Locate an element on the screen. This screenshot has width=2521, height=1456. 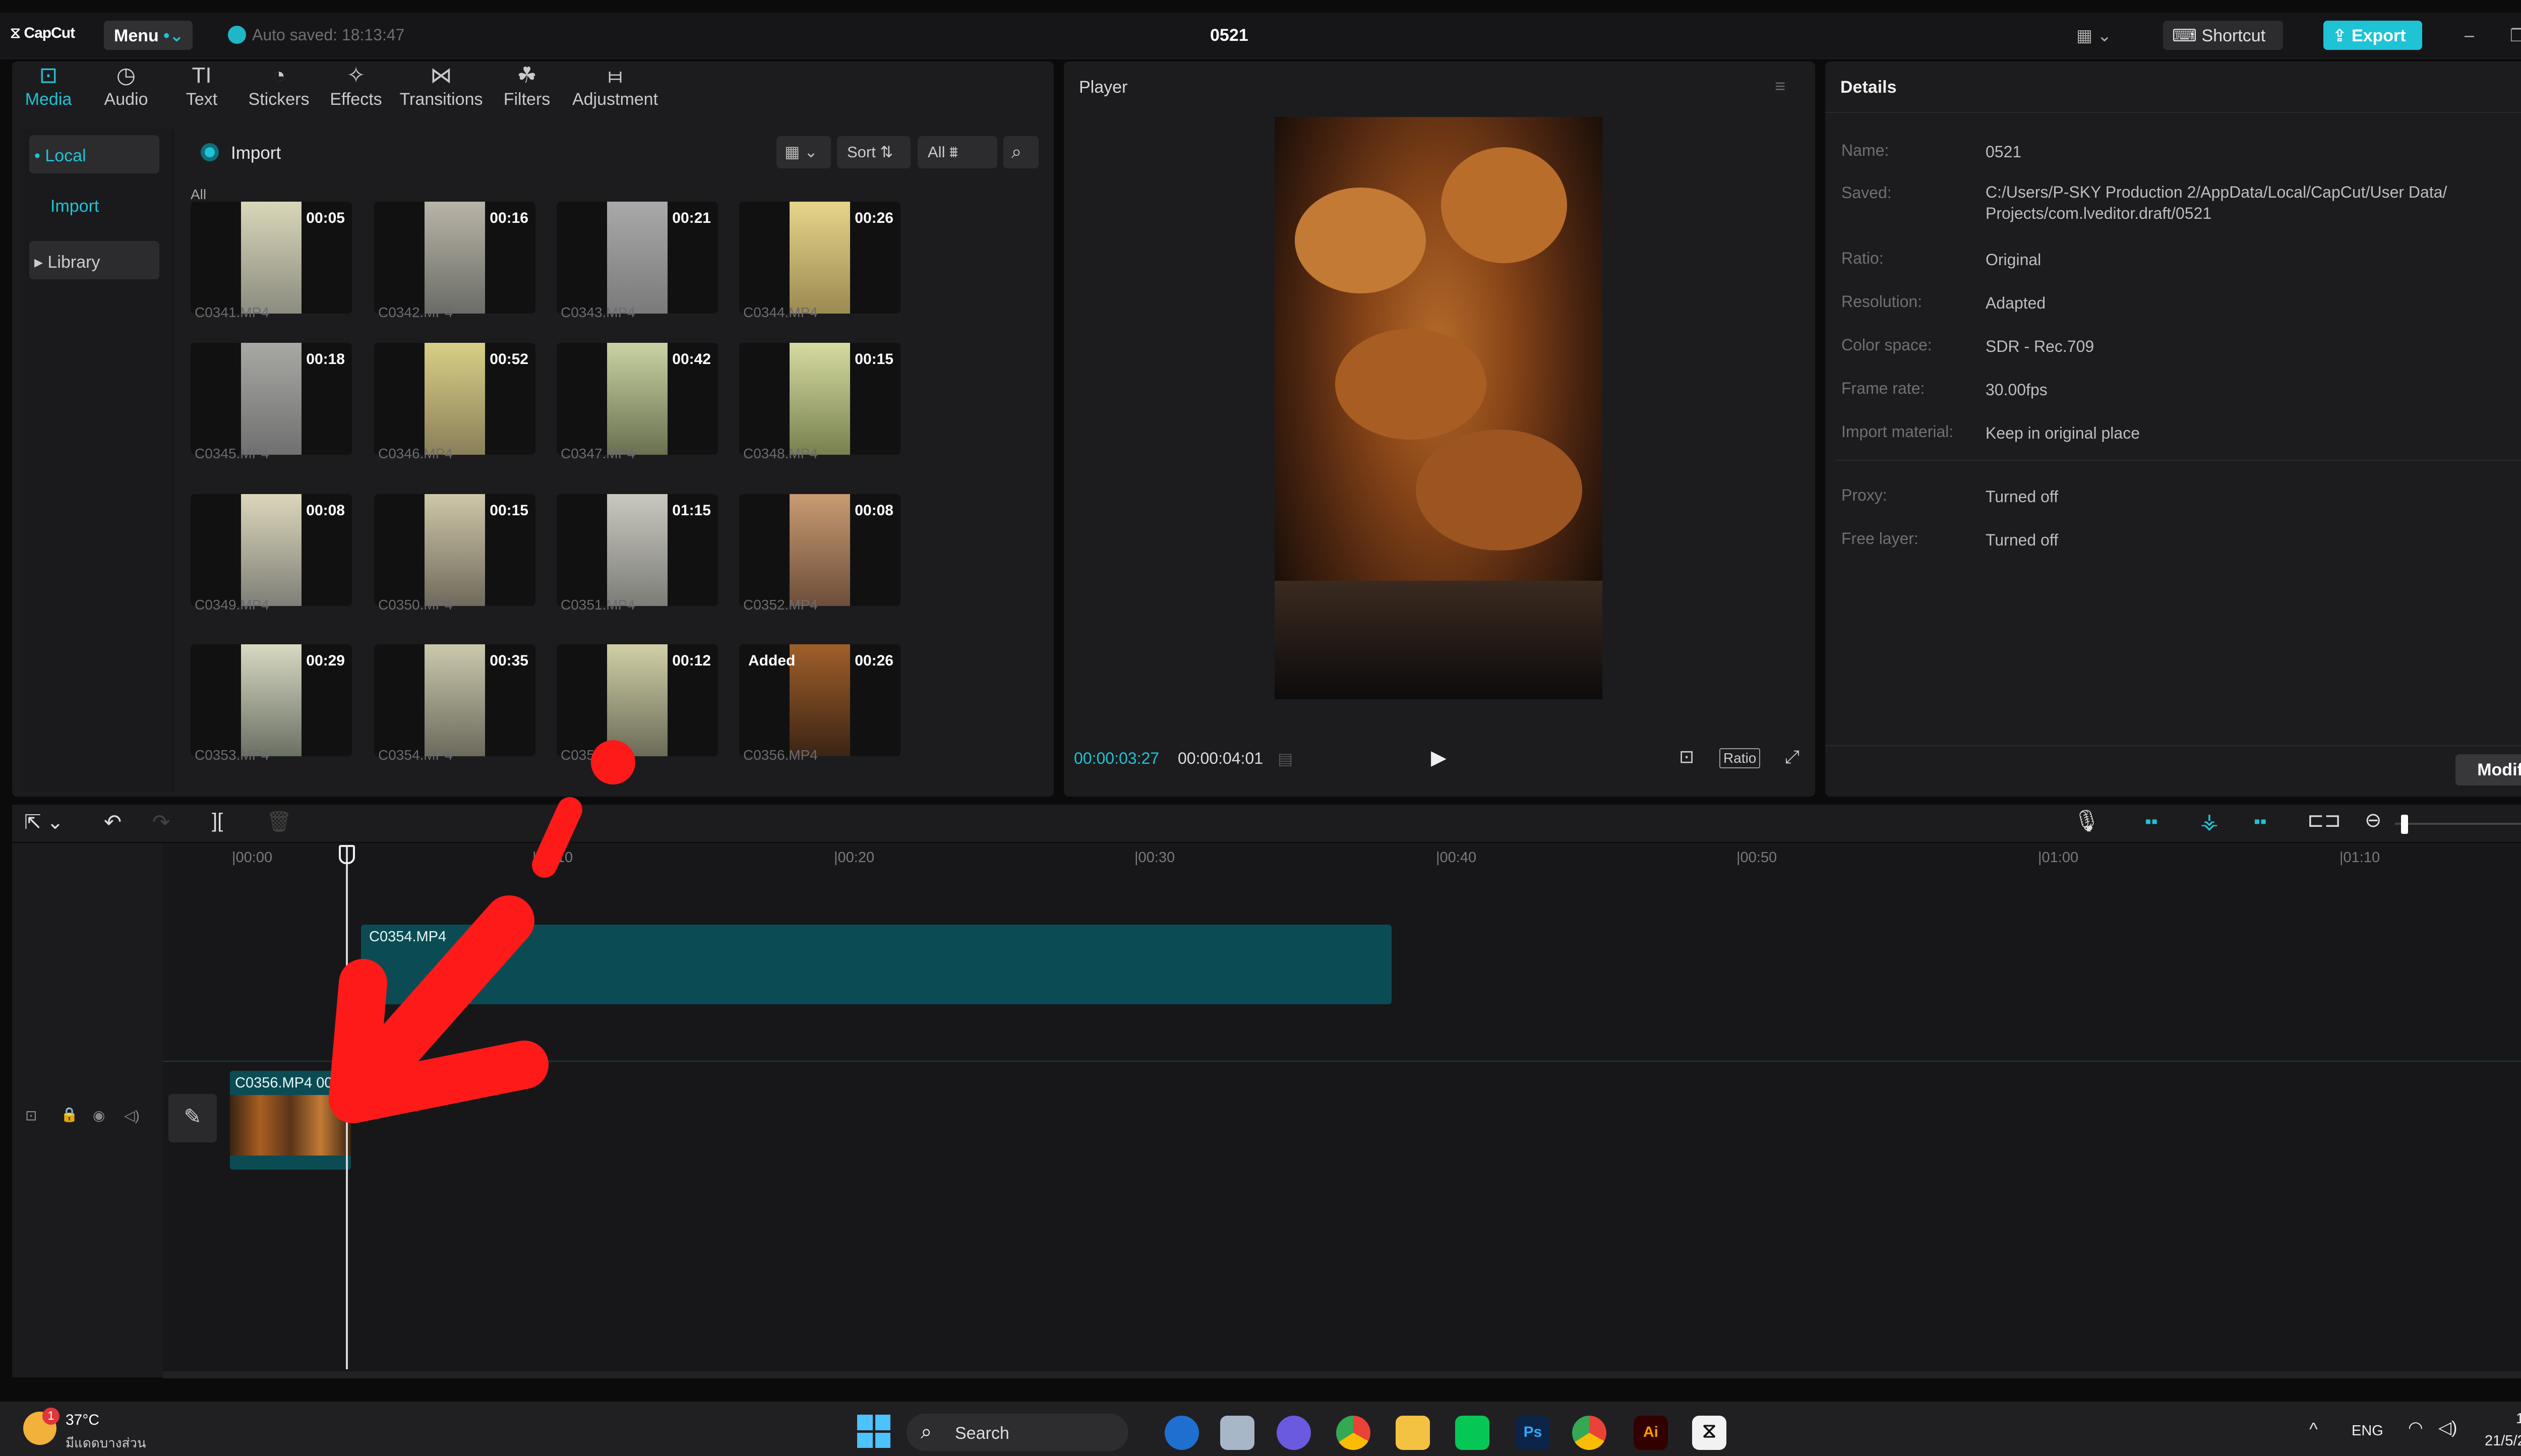
taskbar-search-box: ⌕ Search is located at coordinates (1017, 1432).